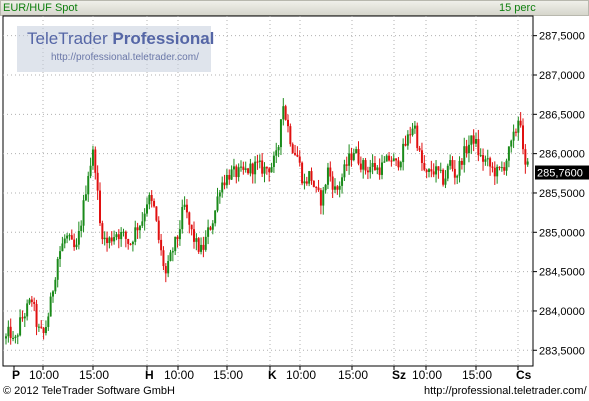  Describe the element at coordinates (121, 38) in the screenshot. I see `logo-brand: TeleTrader Professional` at that location.